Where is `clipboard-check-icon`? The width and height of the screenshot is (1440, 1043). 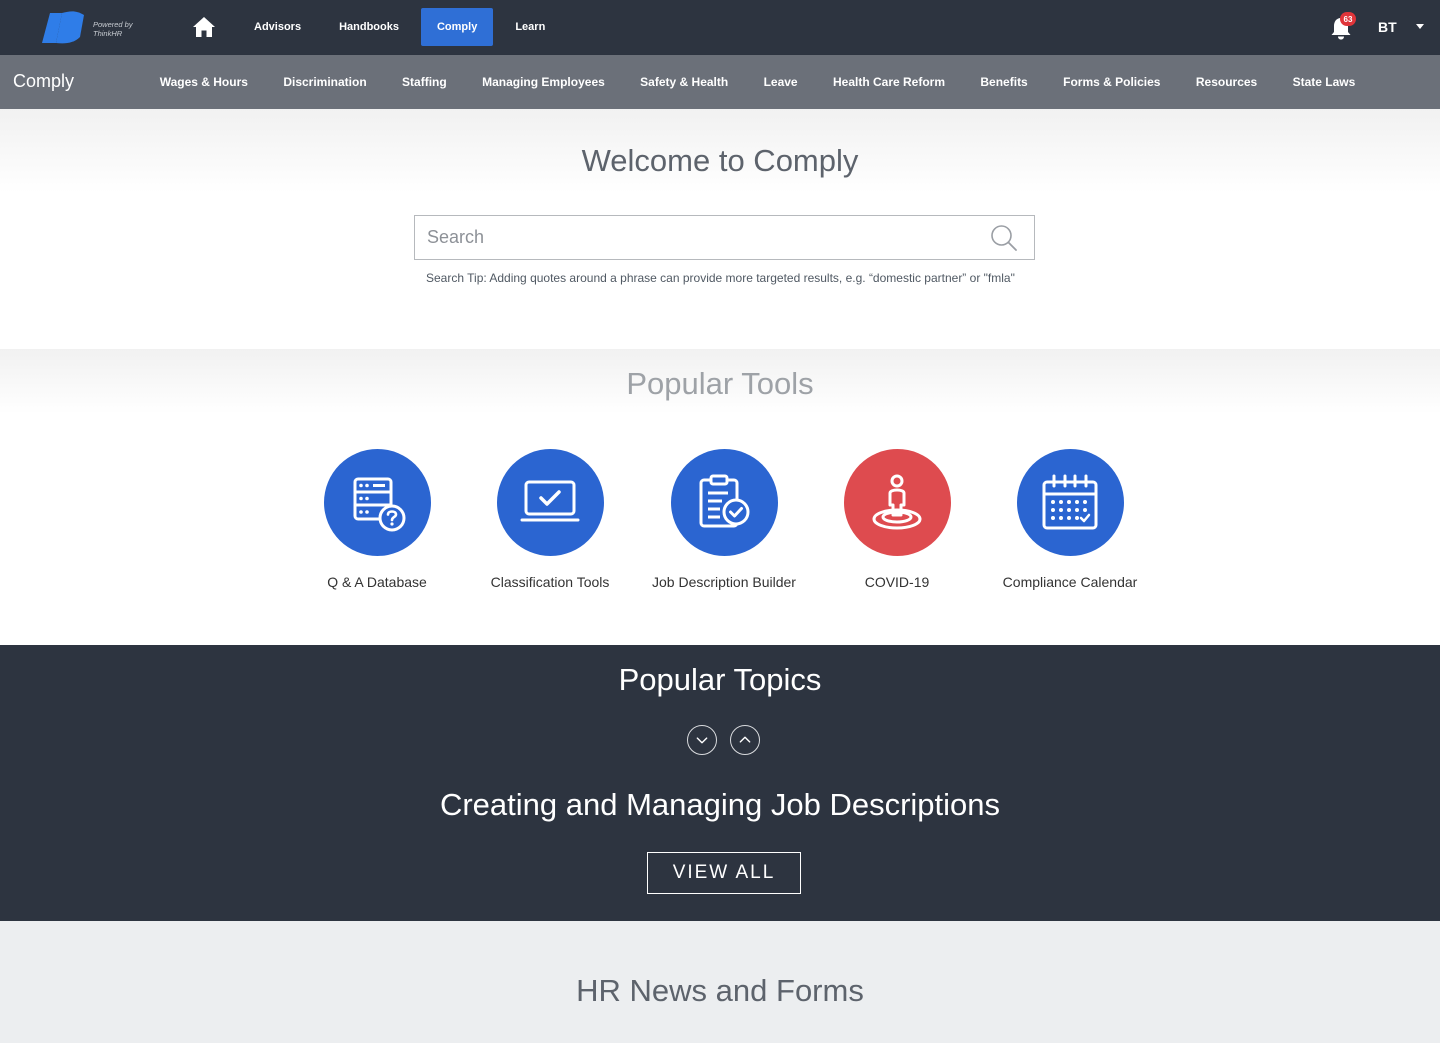
clipboard-check-icon is located at coordinates (724, 500).